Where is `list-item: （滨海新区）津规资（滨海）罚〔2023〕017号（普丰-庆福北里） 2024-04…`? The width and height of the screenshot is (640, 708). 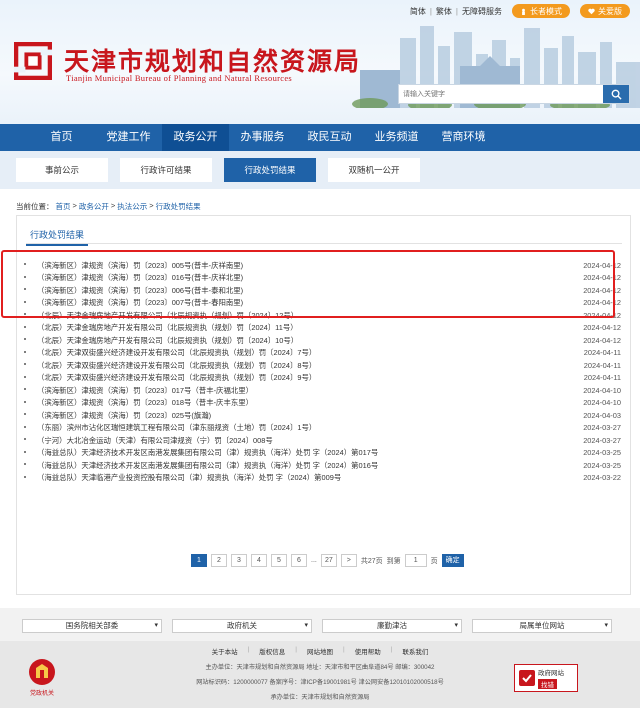 list-item: （滨海新区）津规资（滨海）罚〔2023〕017号（普丰-庆福北里） 2024-04… is located at coordinates (323, 390).